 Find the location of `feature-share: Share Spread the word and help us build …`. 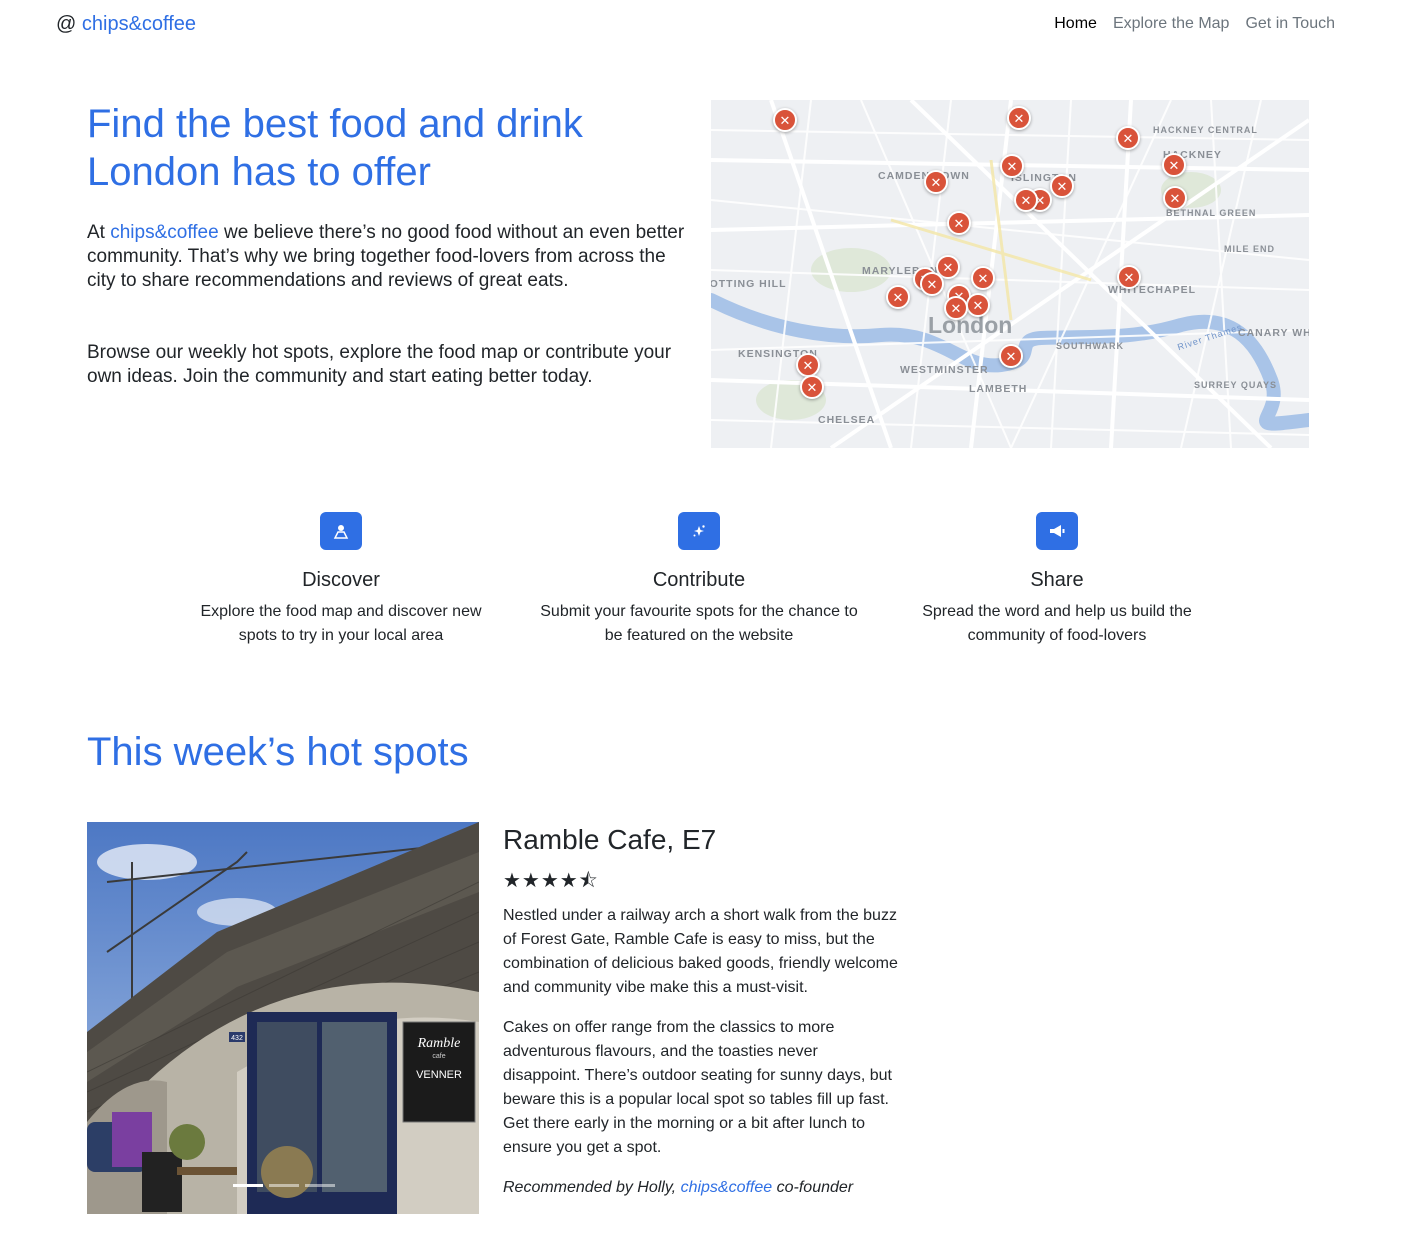

feature-share: Share Spread the word and help us build … is located at coordinates (1057, 580).